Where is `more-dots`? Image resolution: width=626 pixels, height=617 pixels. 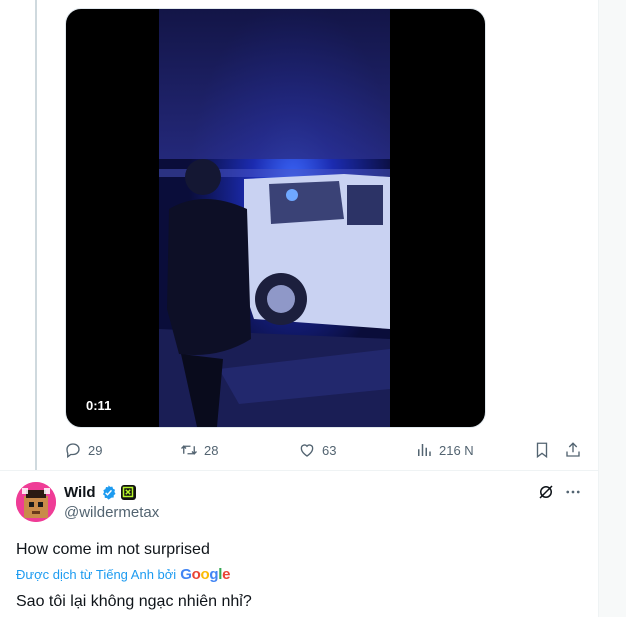 more-dots is located at coordinates (573, 492).